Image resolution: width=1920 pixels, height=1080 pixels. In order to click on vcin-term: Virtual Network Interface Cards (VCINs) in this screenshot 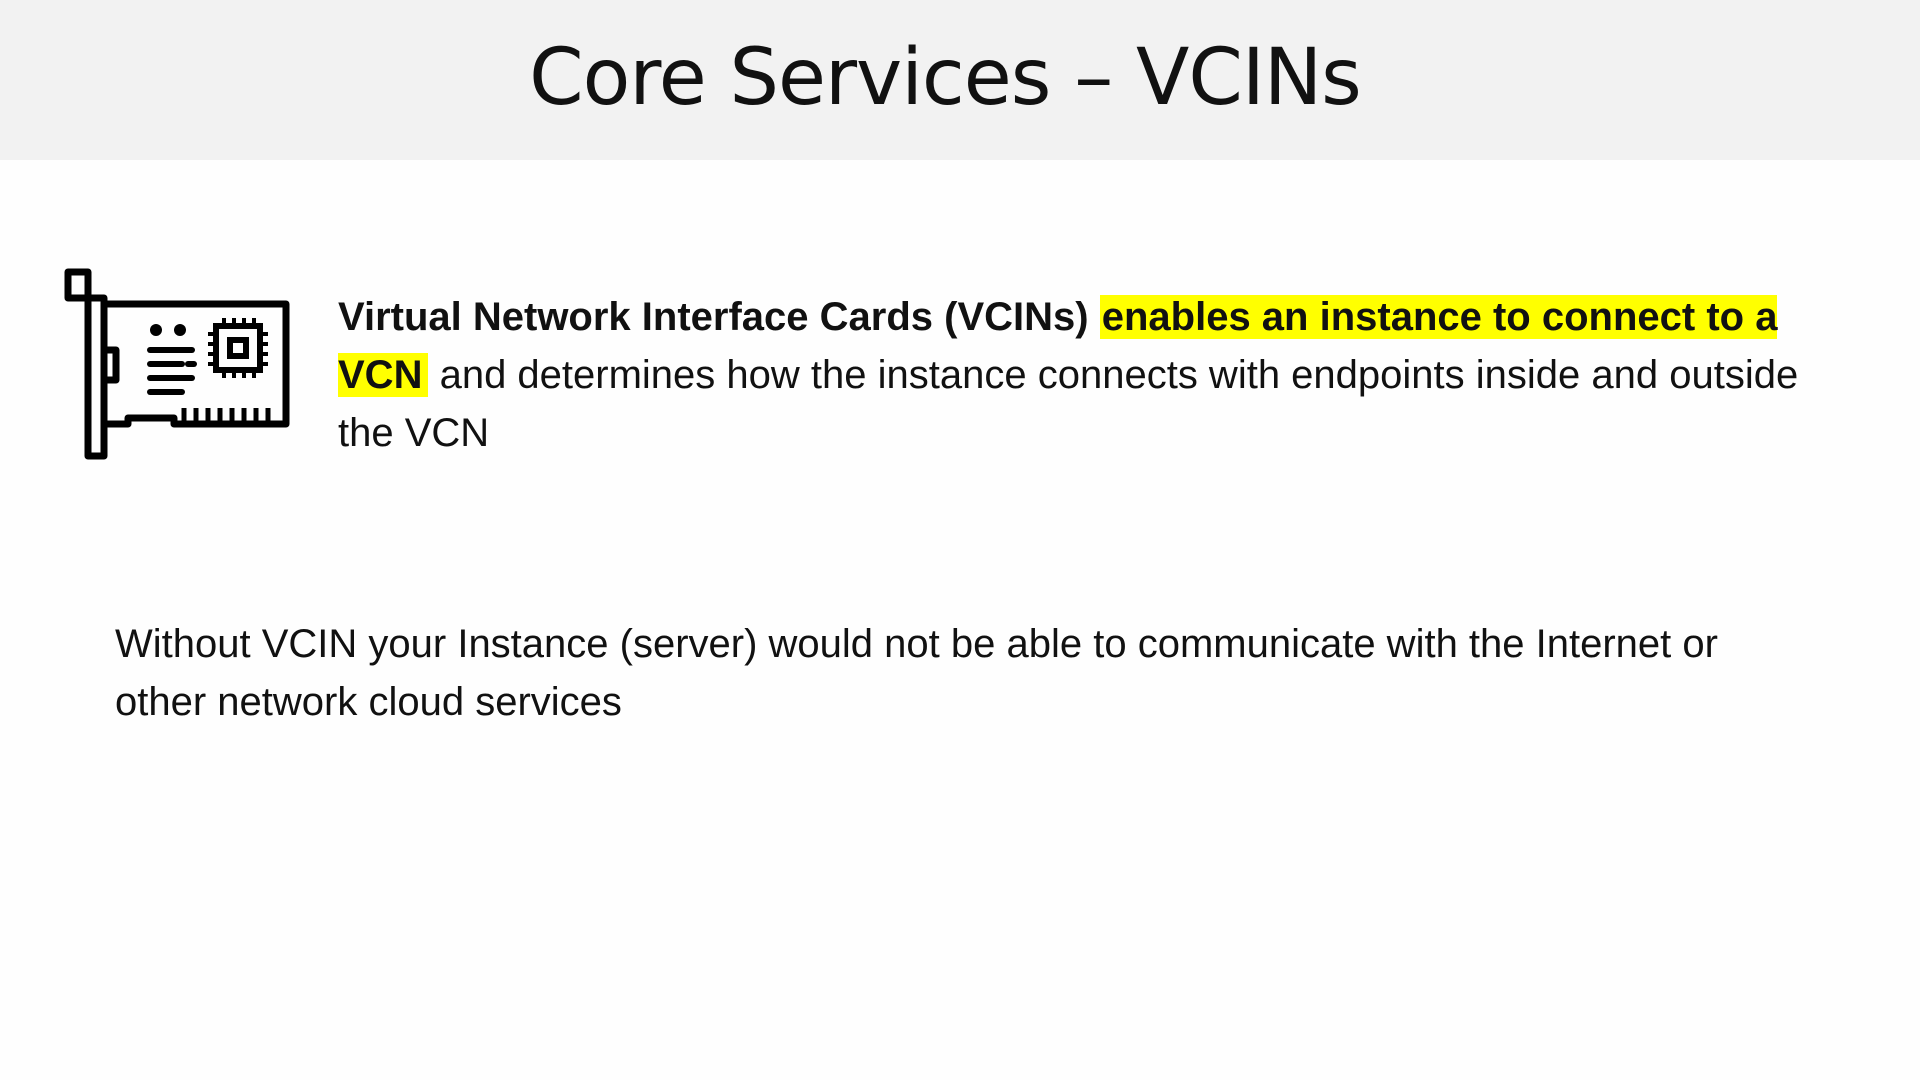, I will do `click(713, 317)`.